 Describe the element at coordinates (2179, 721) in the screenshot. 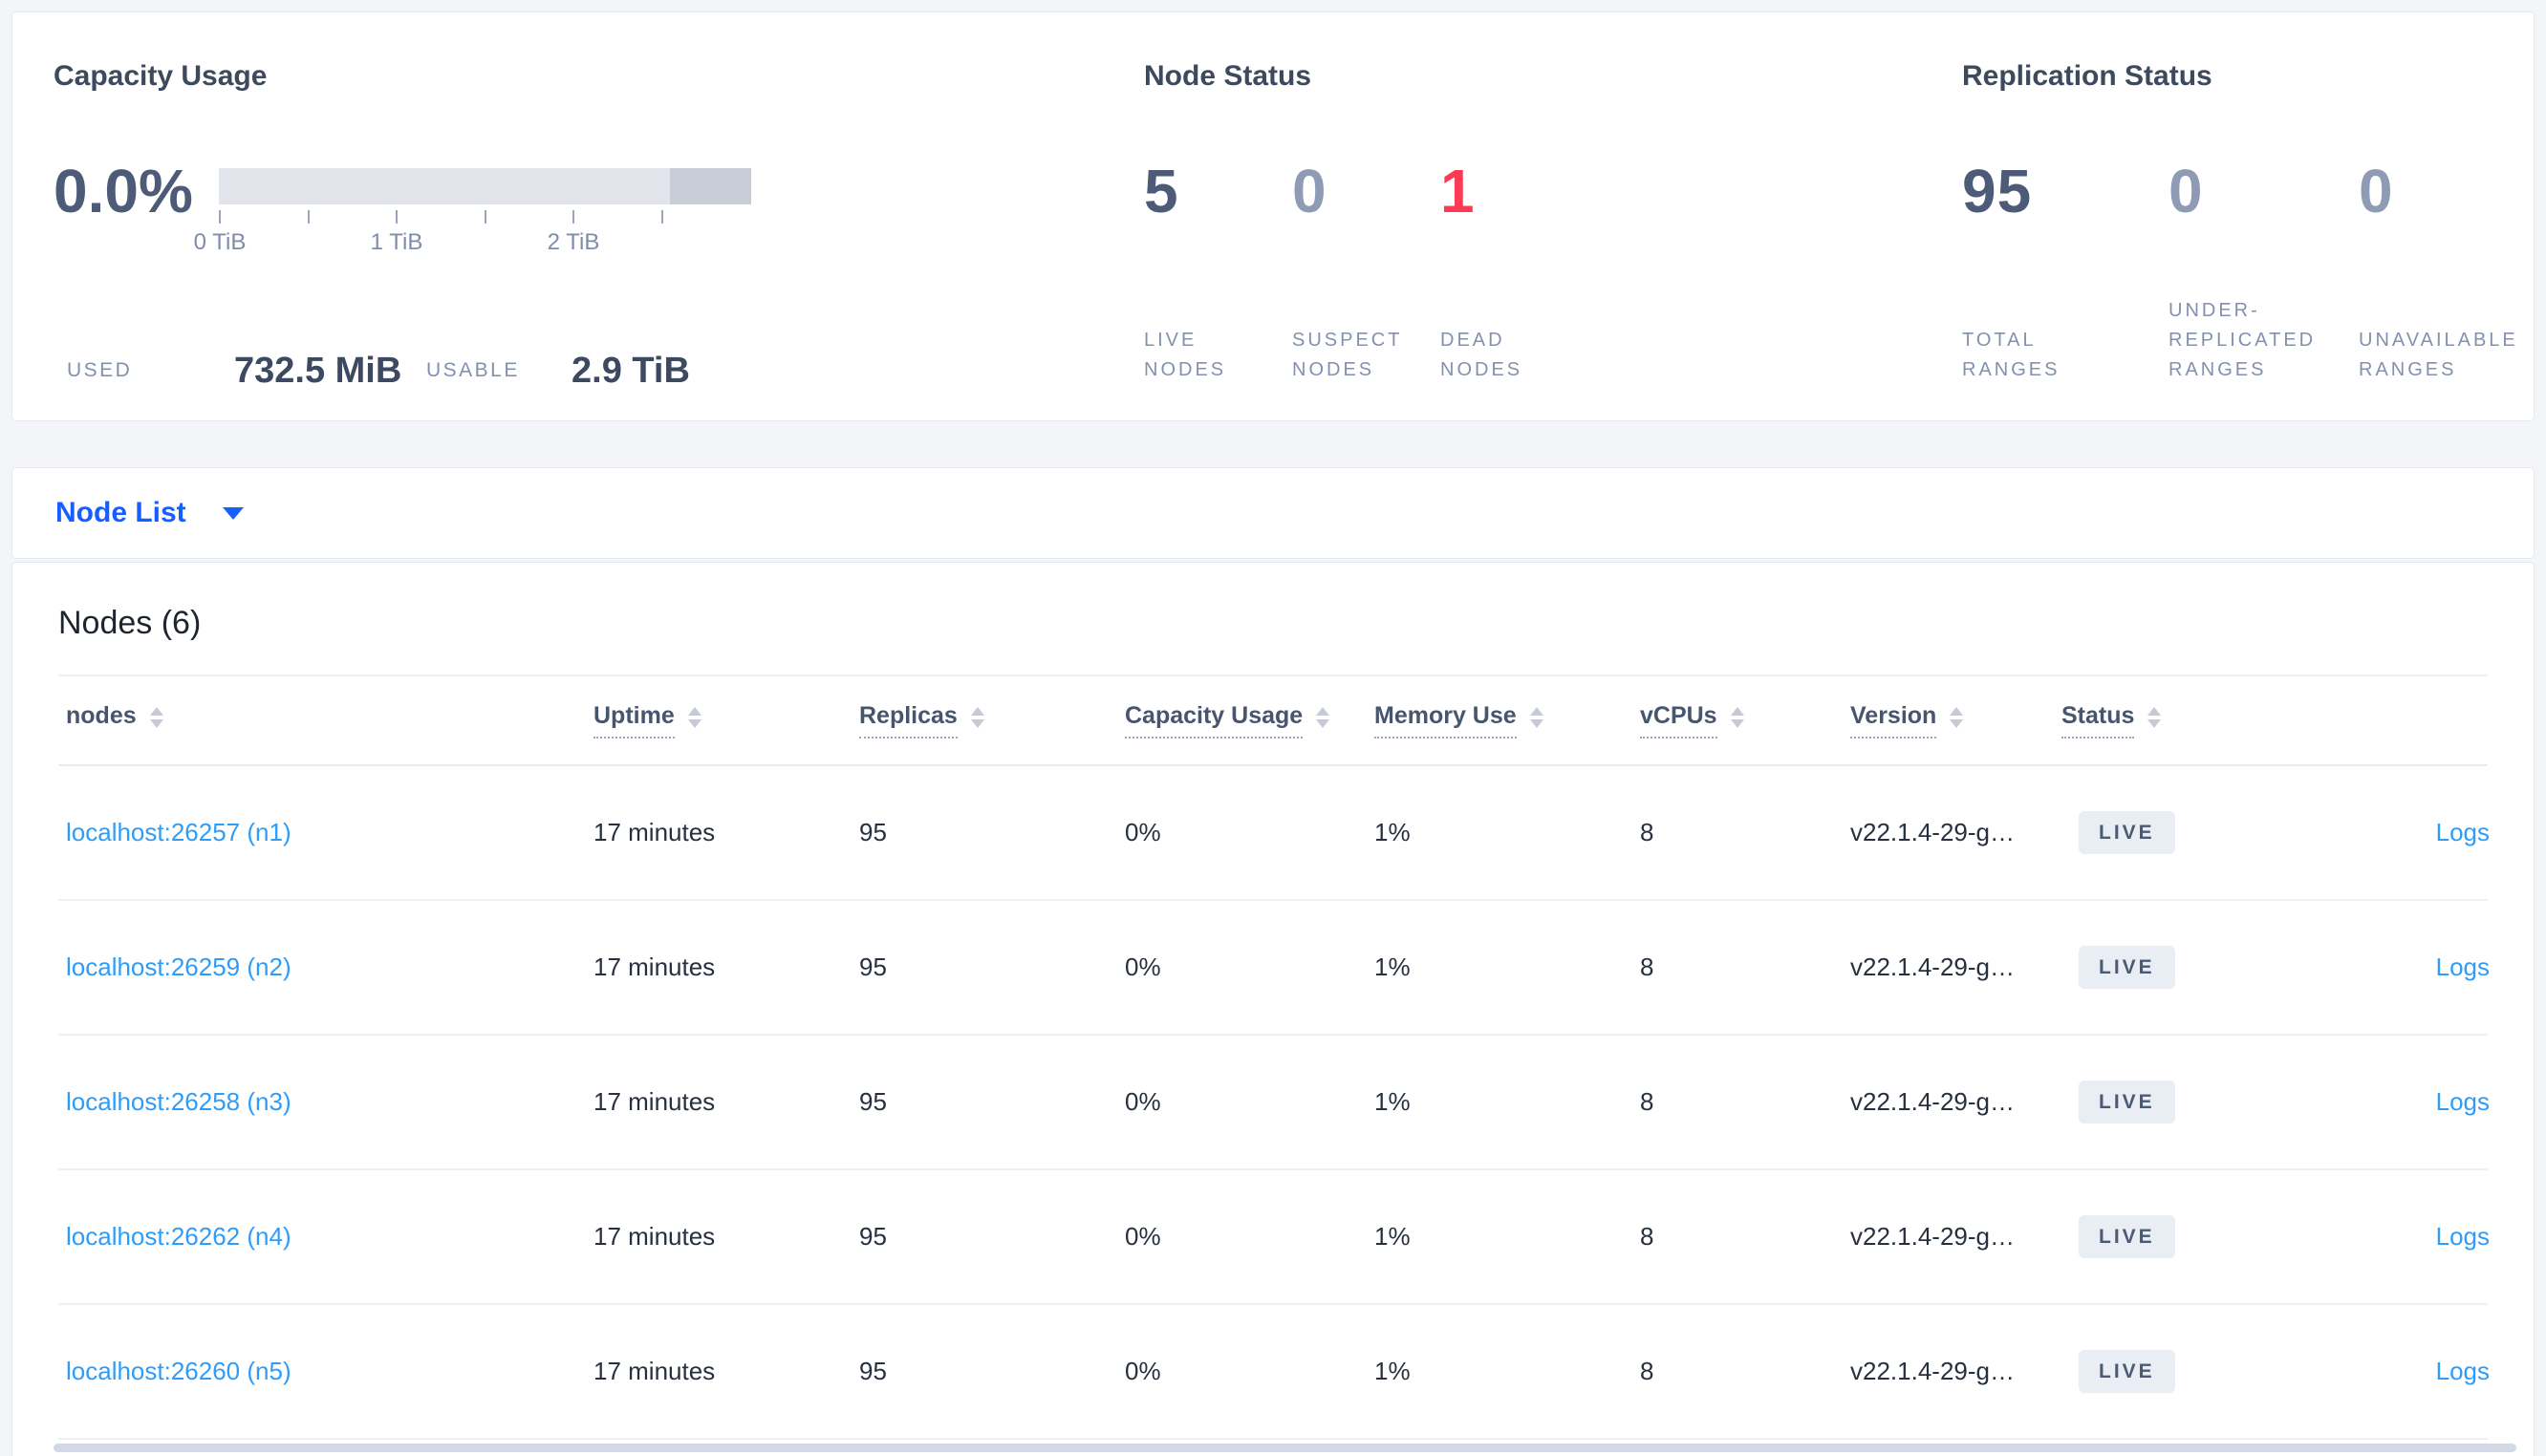

I see `column-header-status: Status` at that location.